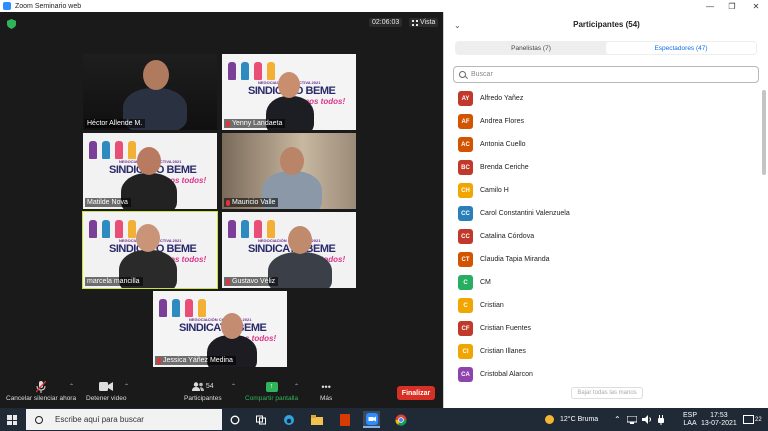 This screenshot has width=768, height=431. Describe the element at coordinates (400, 419) in the screenshot. I see `chrome-browser-icon` at that location.